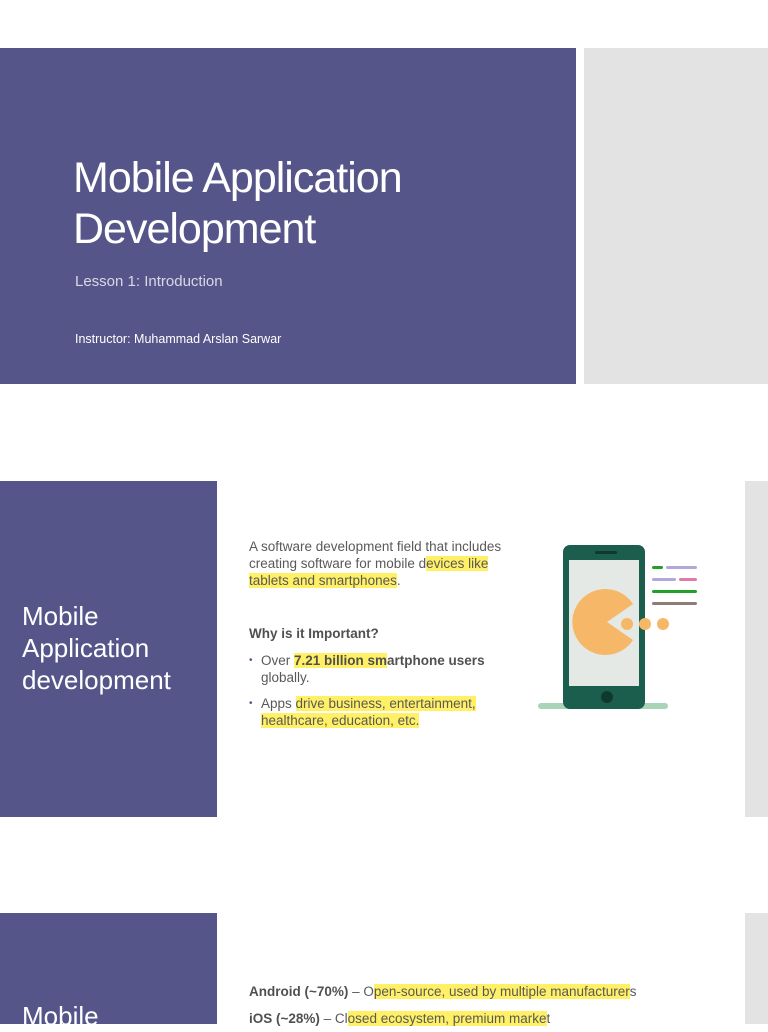 This screenshot has width=768, height=1032. I want to click on text: globally., so click(285, 677).